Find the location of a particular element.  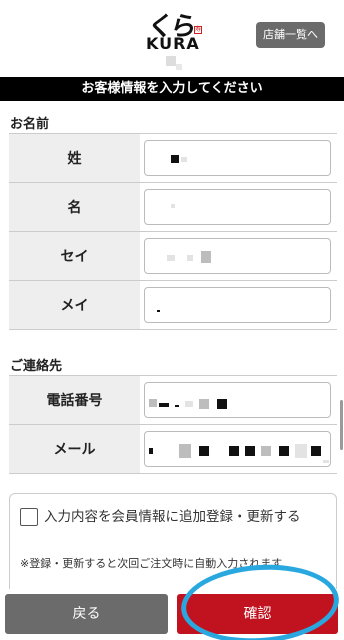

member-registration-note: ※登録・更新すると次回ご注文時に自動入力されます is located at coordinates (151, 563).